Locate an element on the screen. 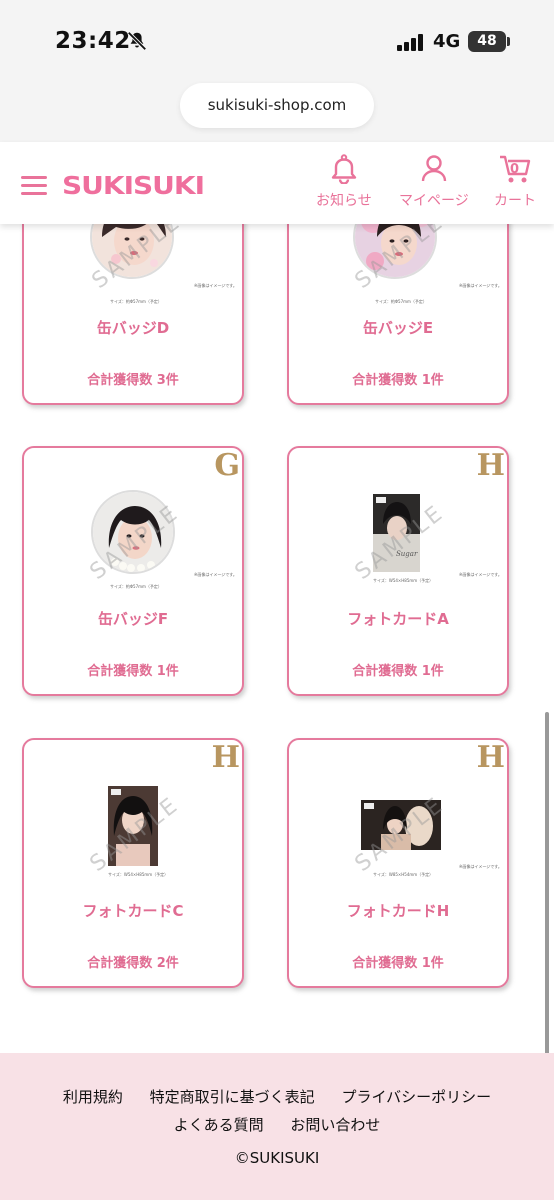  status-time: 23:42 is located at coordinates (93, 41).